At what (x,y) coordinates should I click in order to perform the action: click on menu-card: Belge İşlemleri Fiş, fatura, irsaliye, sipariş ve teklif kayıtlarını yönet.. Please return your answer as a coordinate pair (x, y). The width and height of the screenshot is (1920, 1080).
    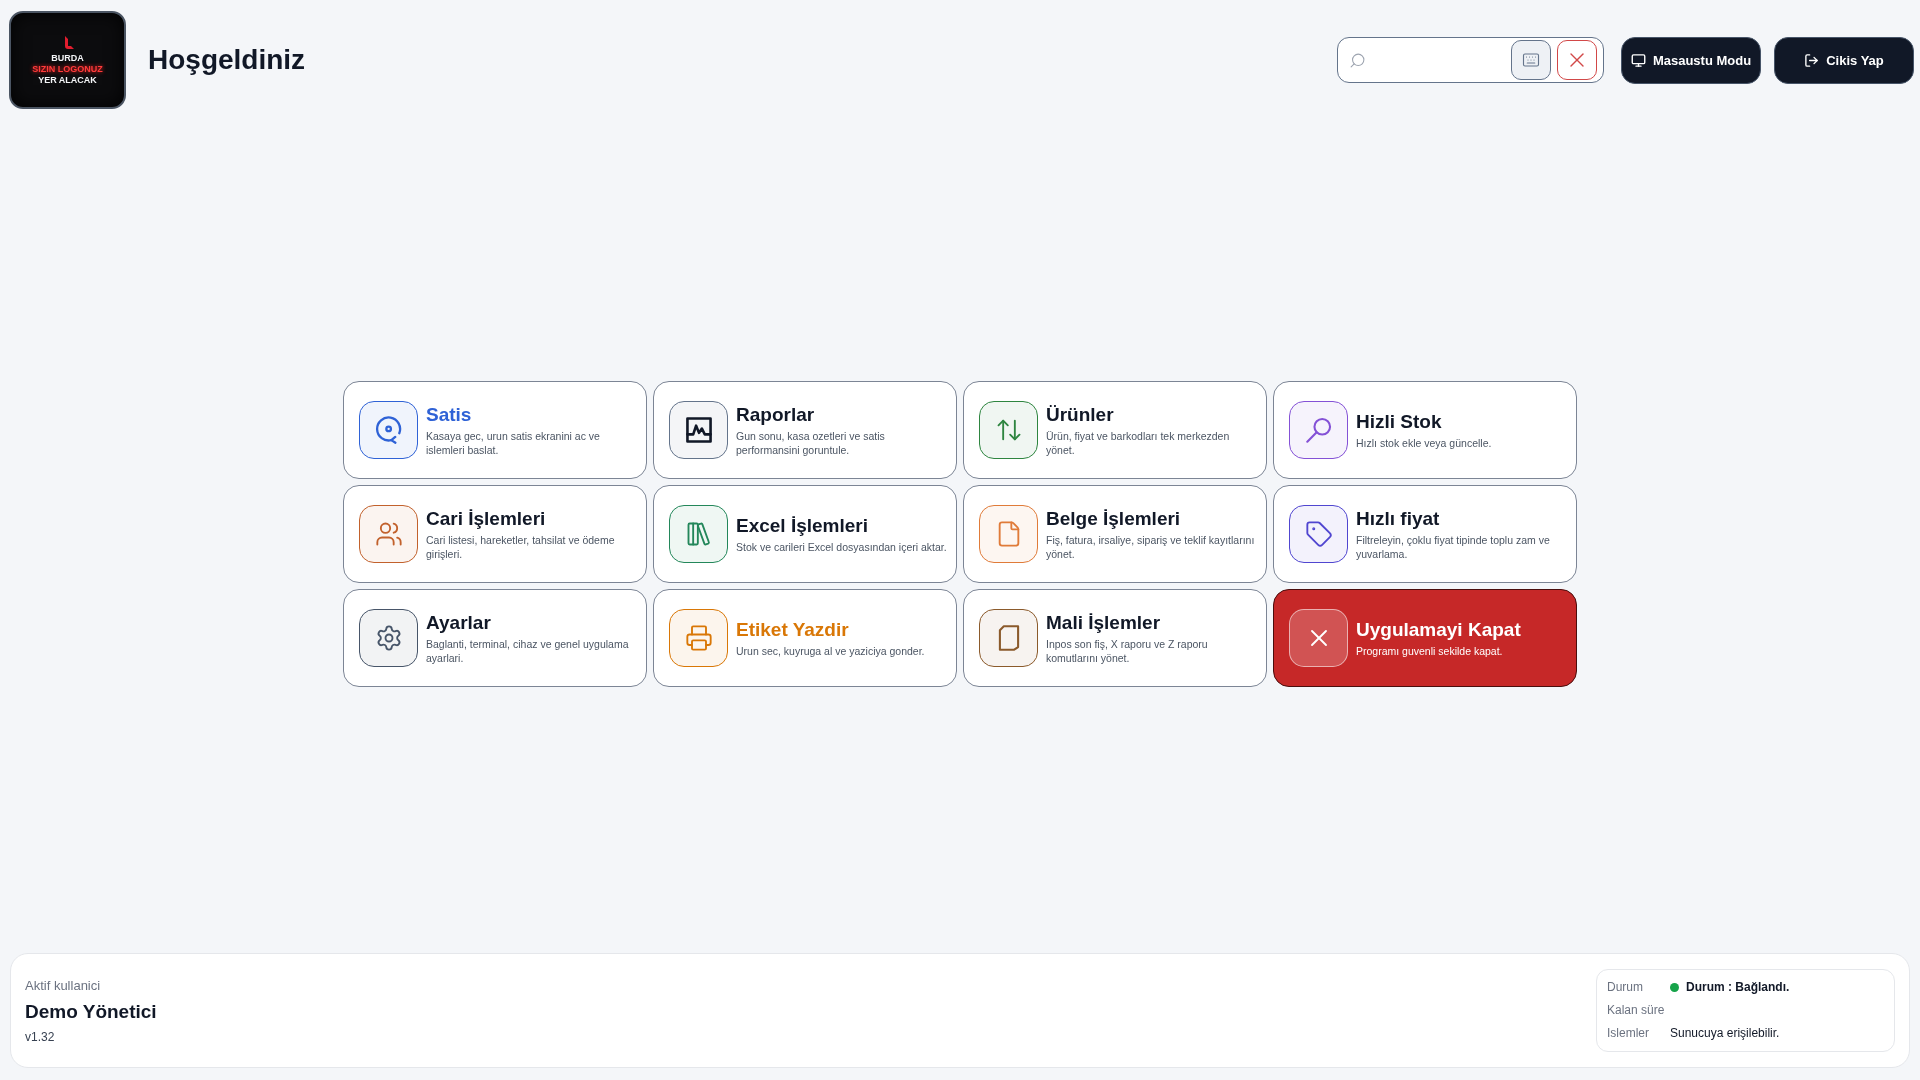
    Looking at the image, I should click on (1115, 534).